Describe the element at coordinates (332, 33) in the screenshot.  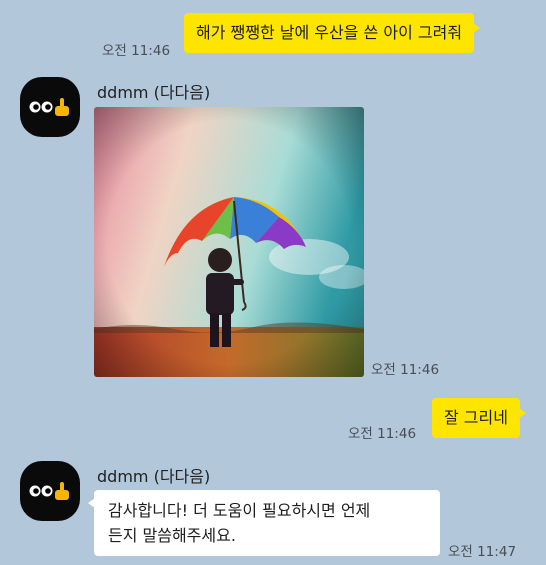
I see `my-message-bubble: 해가 쨍쨍한 날에 우산을 쓴 아이 그려줘` at that location.